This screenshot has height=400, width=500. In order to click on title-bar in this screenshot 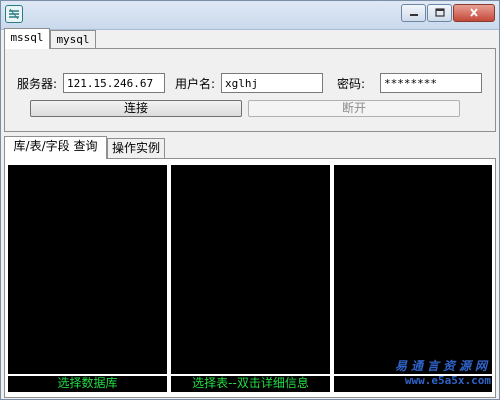, I will do `click(250, 15)`.